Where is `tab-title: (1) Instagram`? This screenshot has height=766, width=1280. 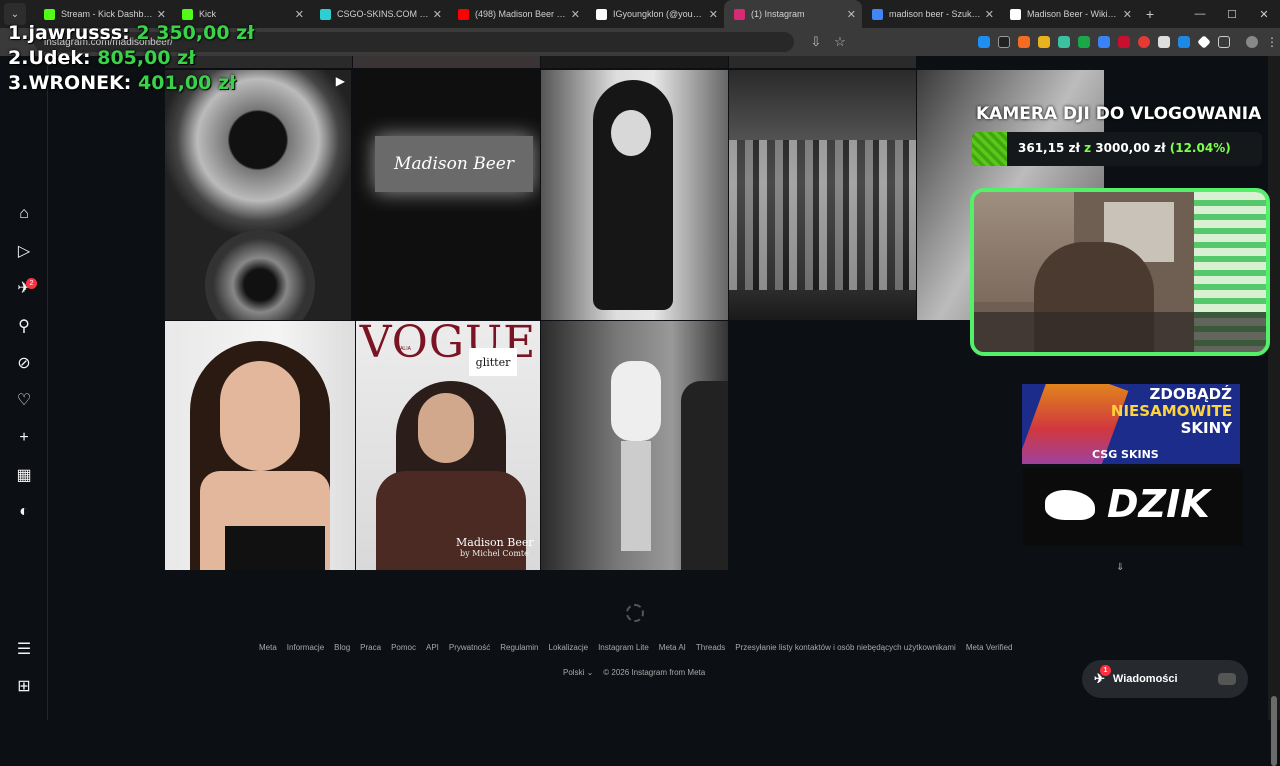
tab-title: (1) Instagram is located at coordinates (778, 14).